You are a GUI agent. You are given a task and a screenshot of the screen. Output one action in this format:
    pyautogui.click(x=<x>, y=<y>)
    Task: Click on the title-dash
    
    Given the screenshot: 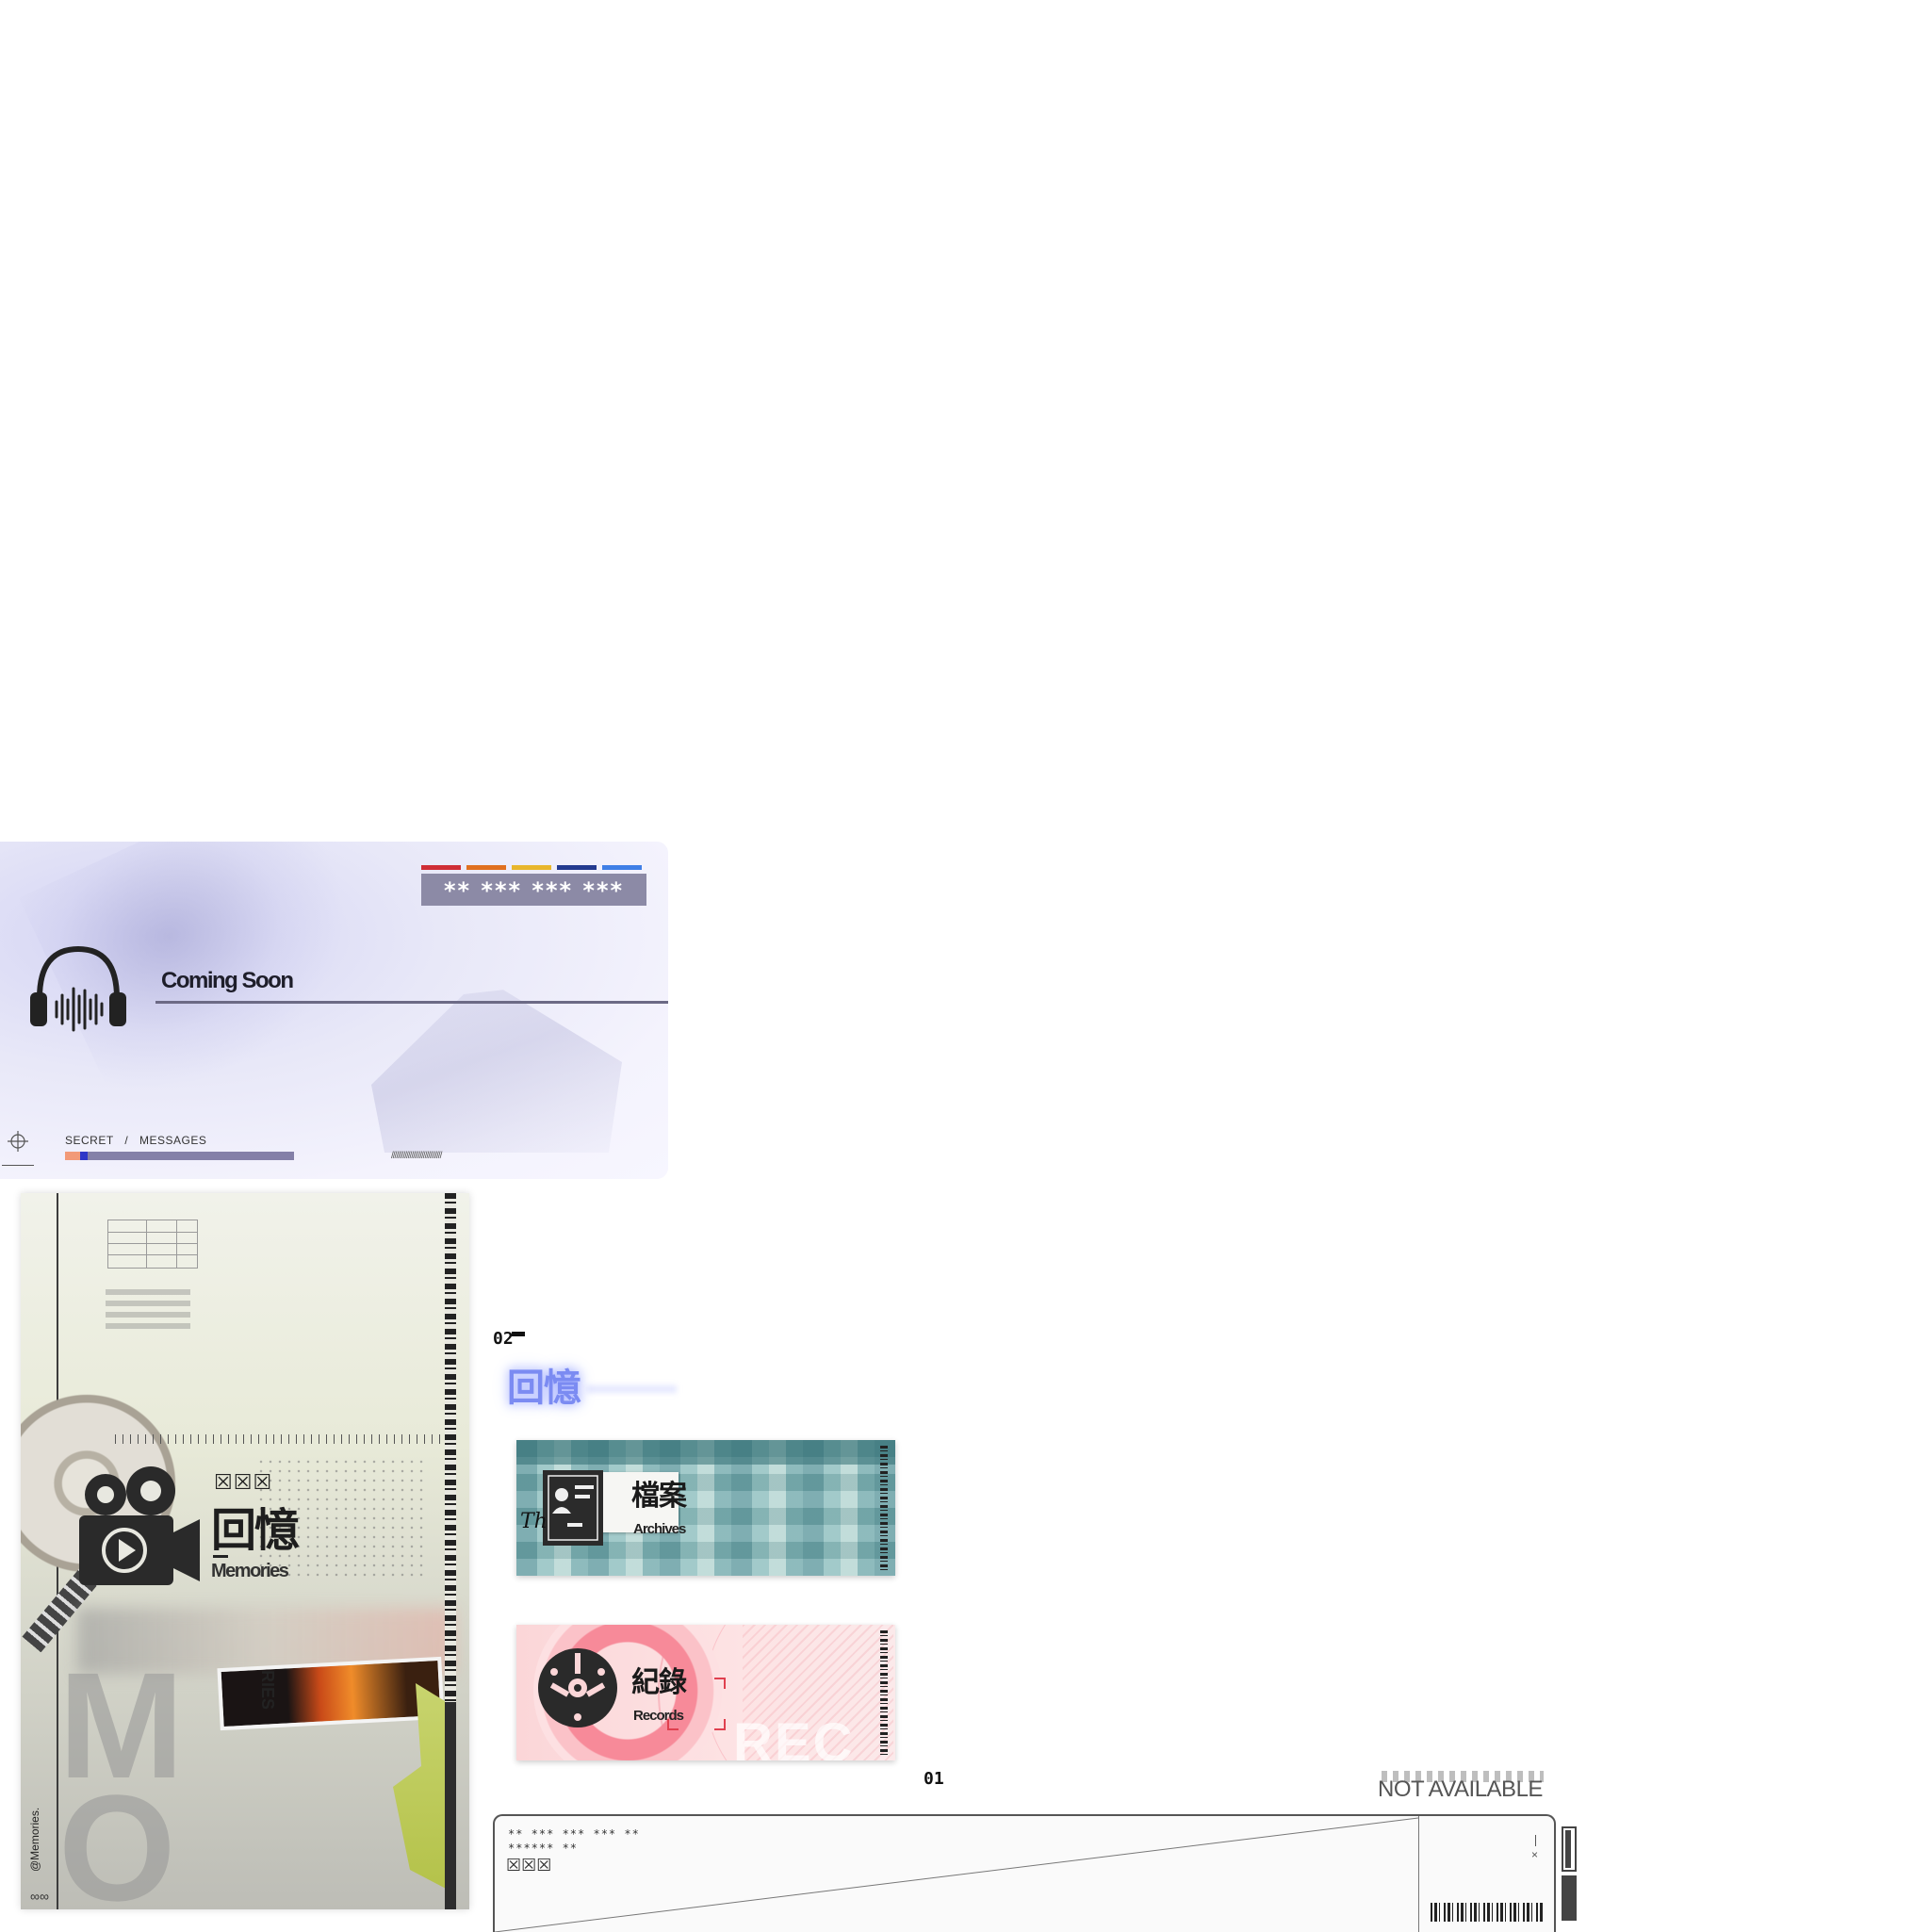 What is the action you would take?
    pyautogui.click(x=220, y=1556)
    